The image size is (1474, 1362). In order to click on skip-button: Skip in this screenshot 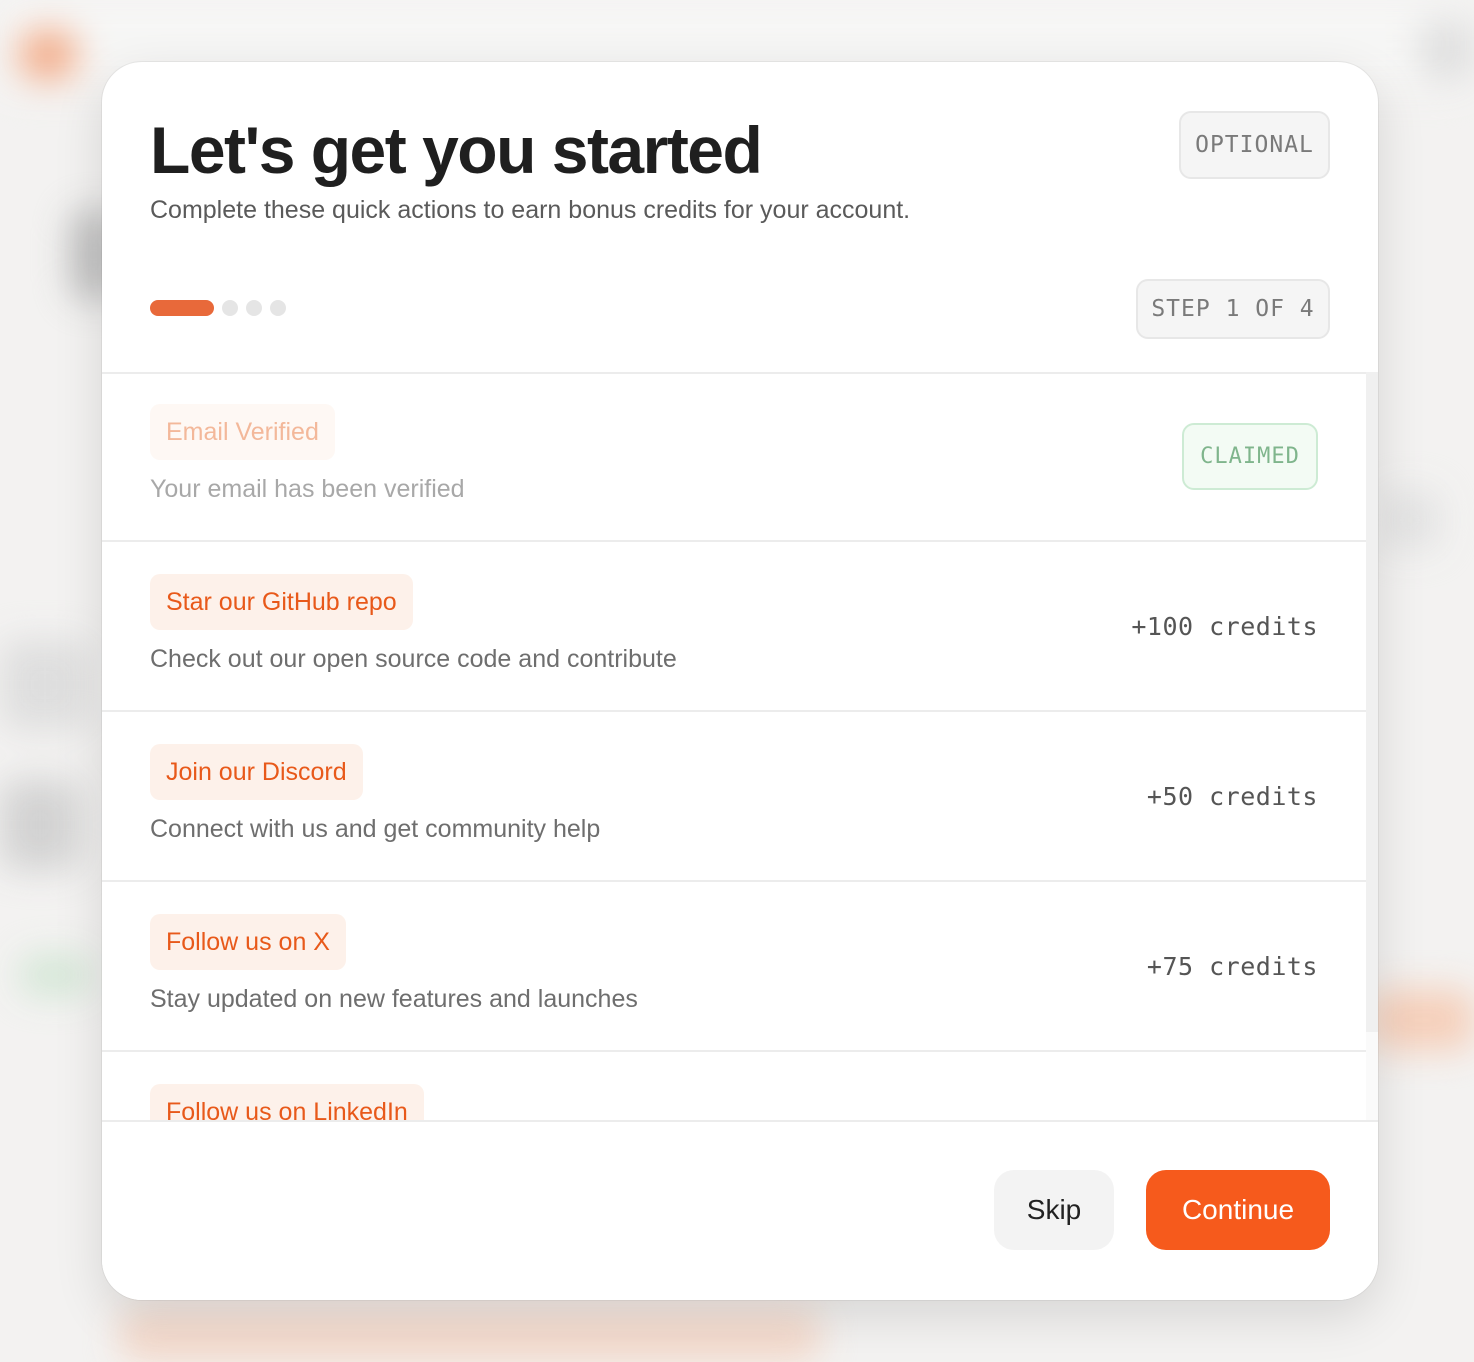, I will do `click(1054, 1210)`.